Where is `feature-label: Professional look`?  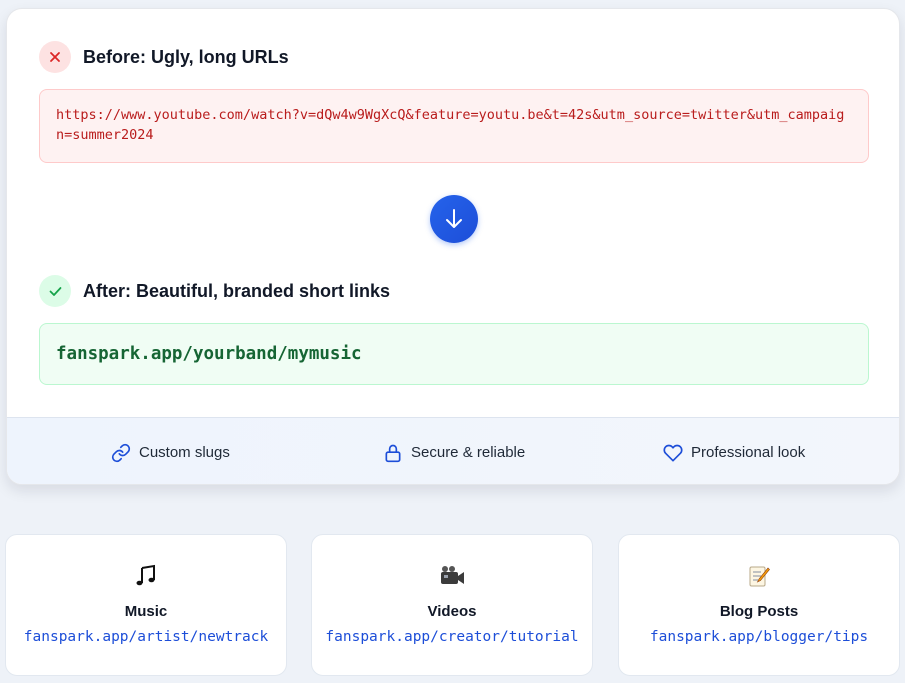
feature-label: Professional look is located at coordinates (748, 452).